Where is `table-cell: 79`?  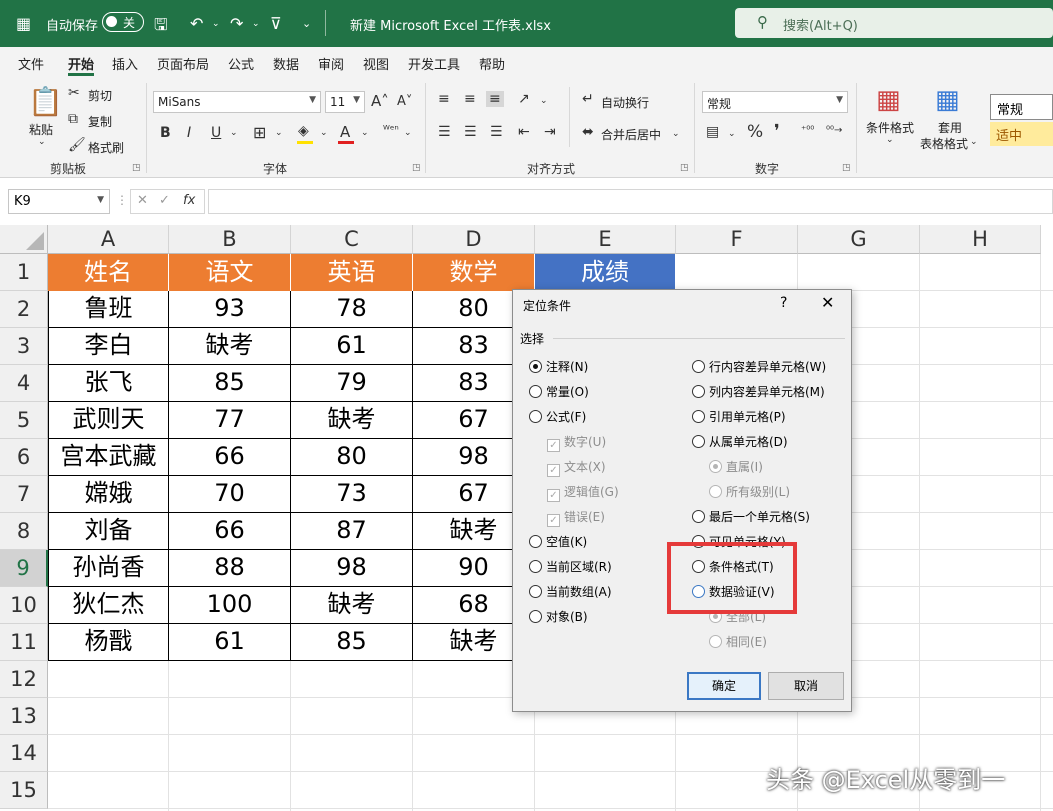
table-cell: 79 is located at coordinates (352, 383).